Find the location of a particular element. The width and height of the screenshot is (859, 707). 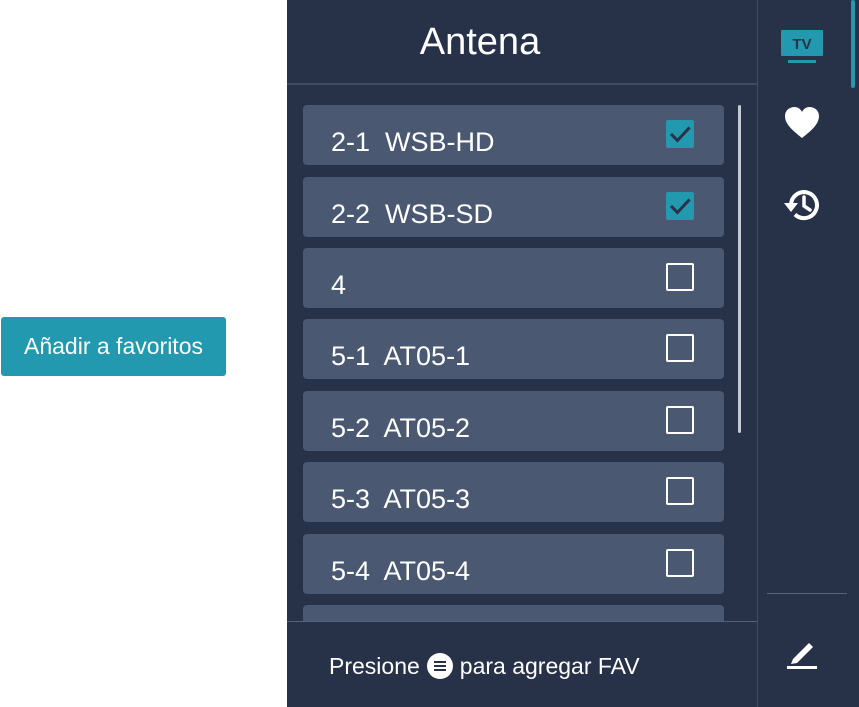

tv-badge-text: TV is located at coordinates (801, 44).